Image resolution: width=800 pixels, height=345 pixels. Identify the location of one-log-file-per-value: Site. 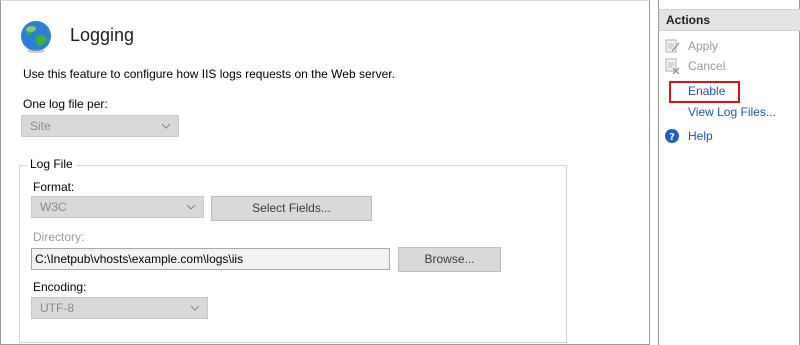
(40, 126).